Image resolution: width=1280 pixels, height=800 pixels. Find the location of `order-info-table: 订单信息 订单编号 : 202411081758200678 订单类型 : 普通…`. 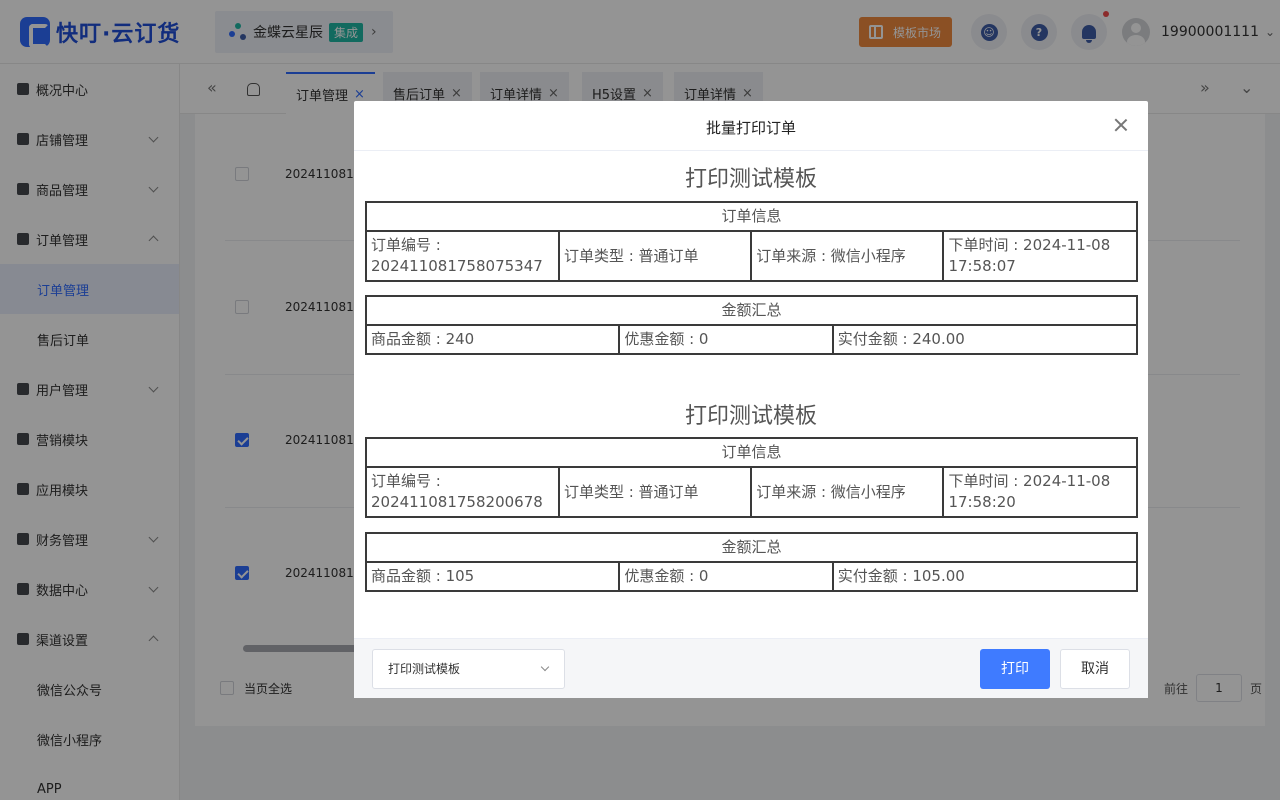

order-info-table: 订单信息 订单编号 : 202411081758200678 订单类型 : 普通… is located at coordinates (751, 477).